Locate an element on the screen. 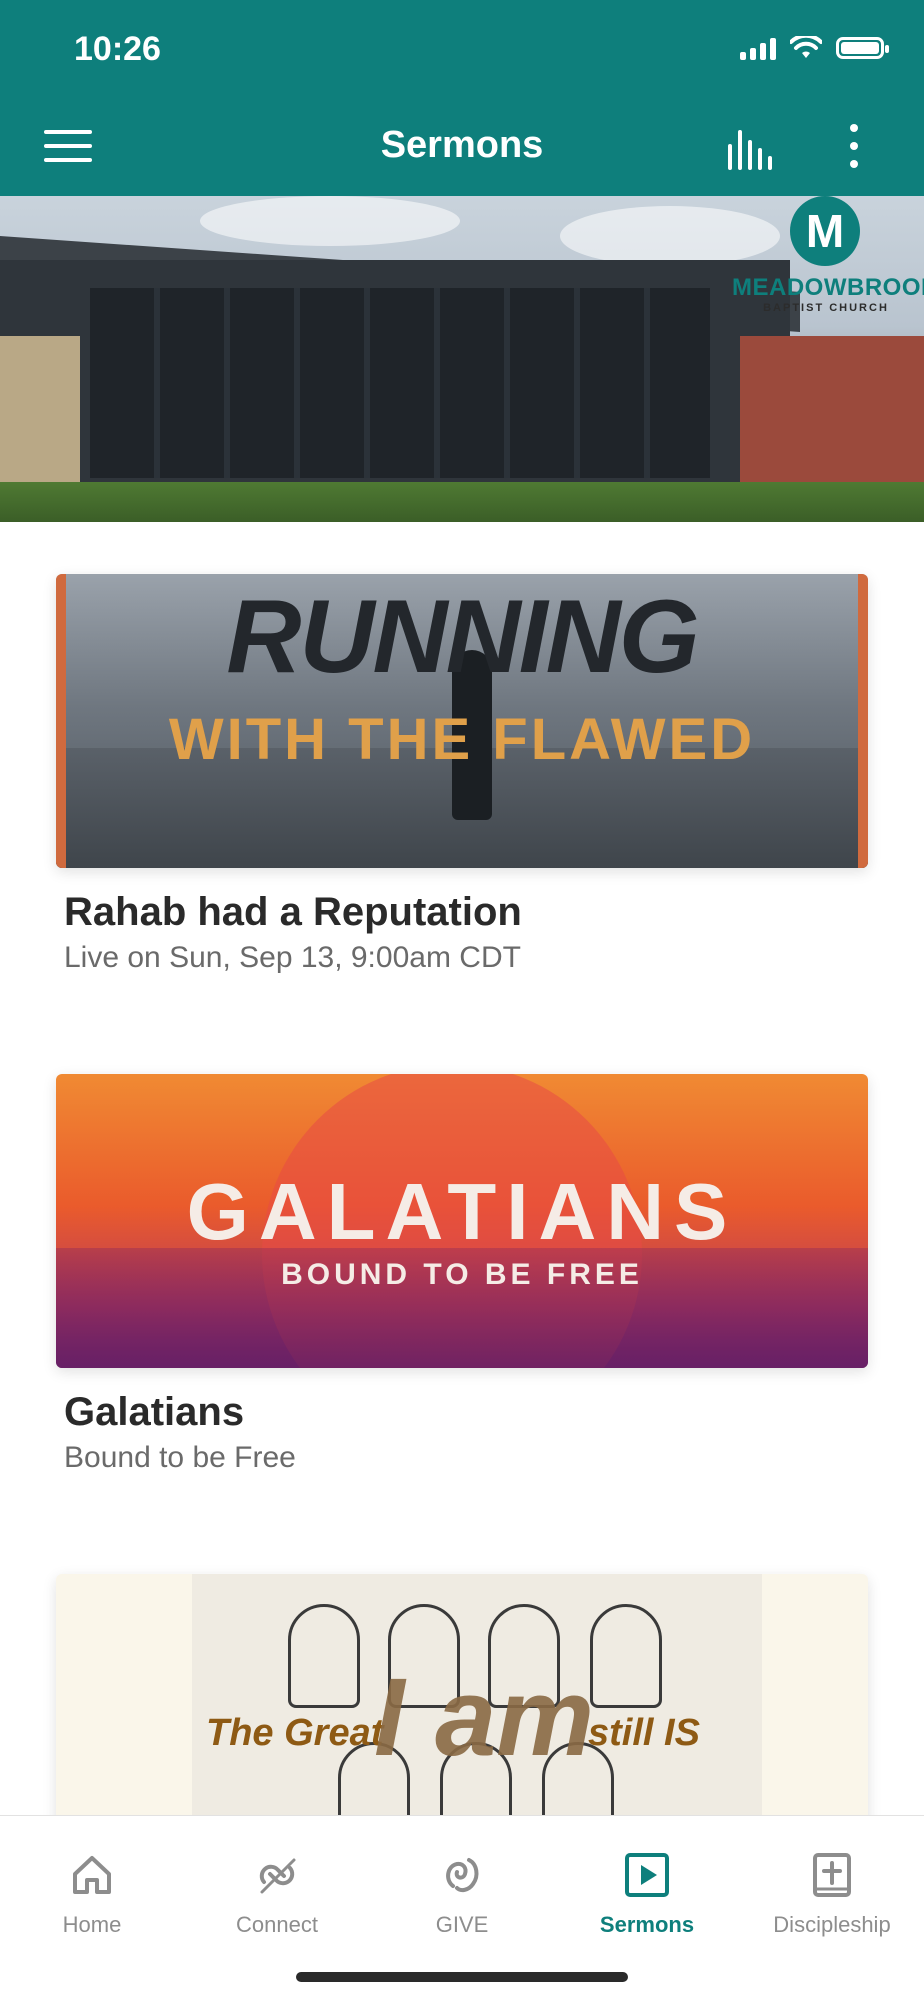 This screenshot has height=2001, width=924. artwork-text-center: I am is located at coordinates (484, 1717).